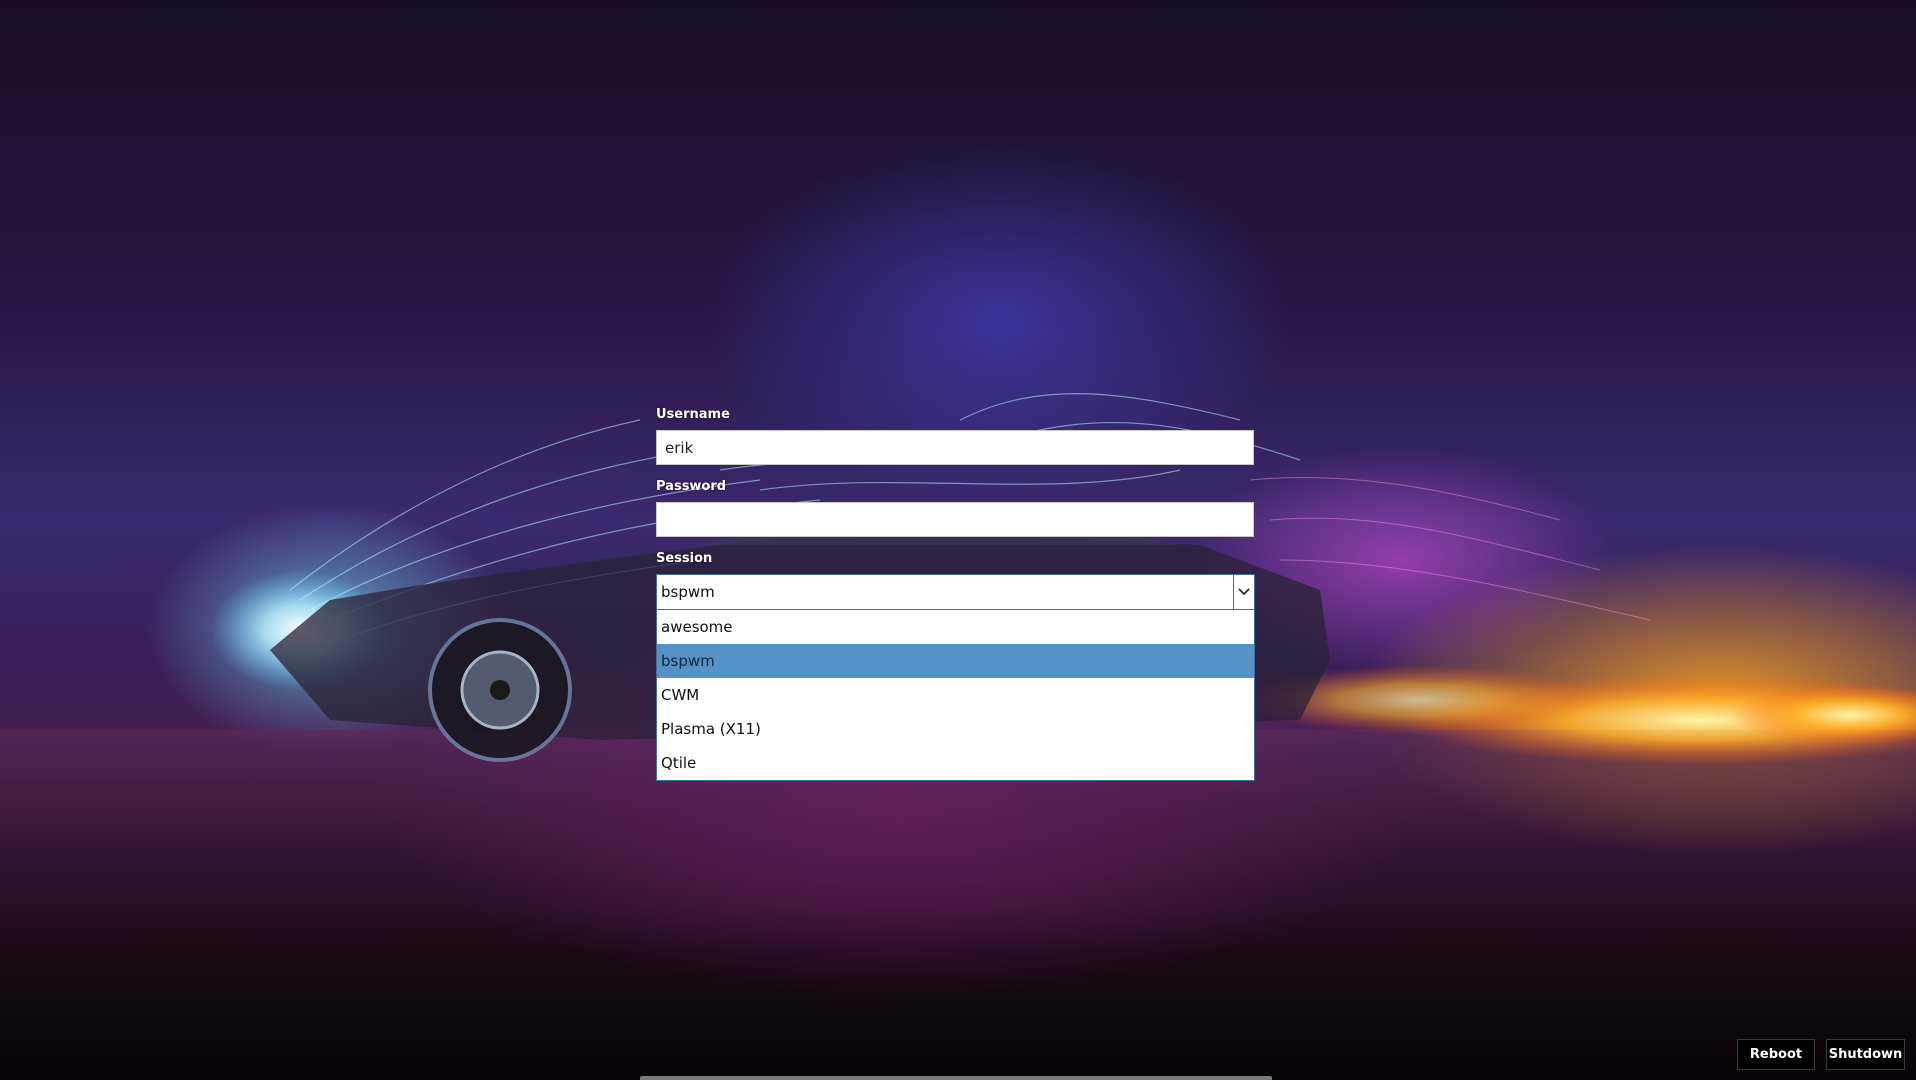  I want to click on session-options-list: awesome bspwm CWM Plasma (X11) Qtile, so click(955, 695).